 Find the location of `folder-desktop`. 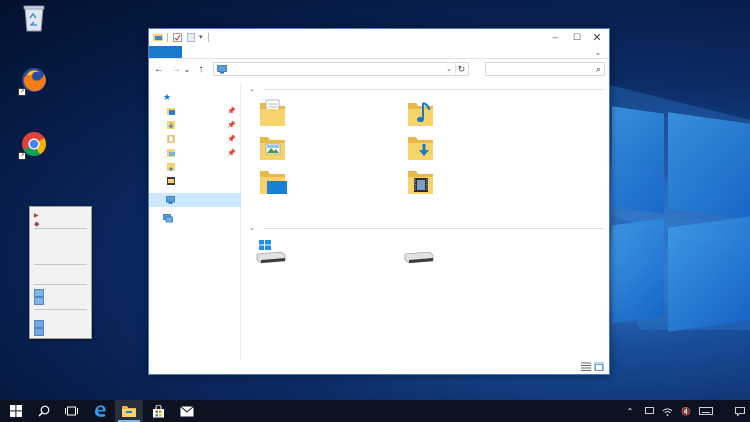

folder-desktop is located at coordinates (273, 181).